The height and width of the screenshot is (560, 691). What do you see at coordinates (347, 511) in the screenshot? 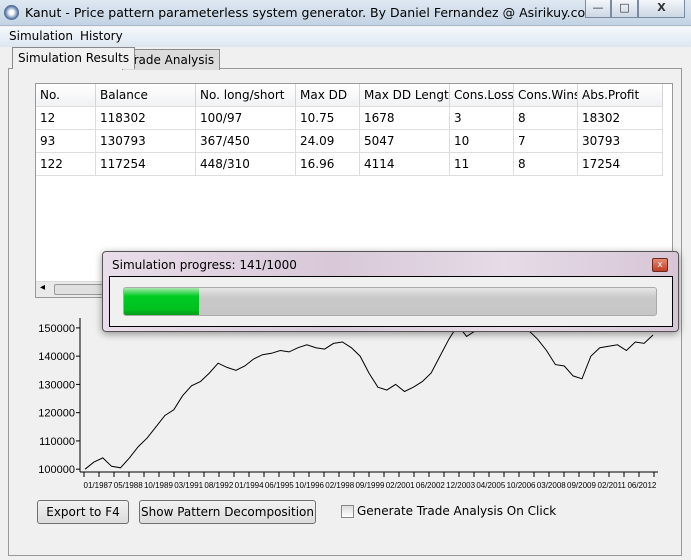
I see `generate-trade-analysis-checkbox` at bounding box center [347, 511].